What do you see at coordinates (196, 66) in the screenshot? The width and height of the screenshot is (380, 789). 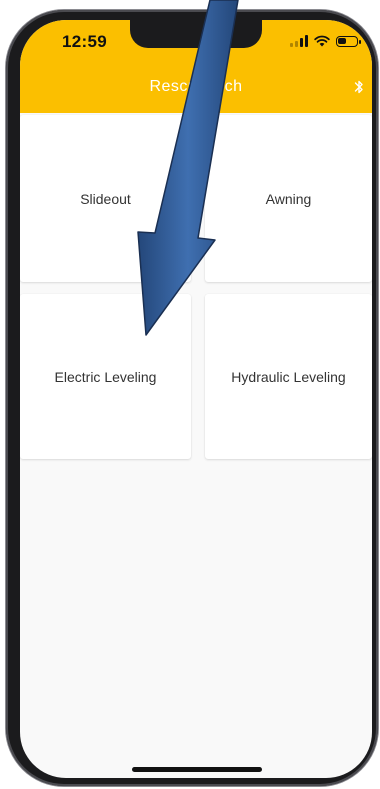 I see `app-header: 12:59 RescueTech` at bounding box center [196, 66].